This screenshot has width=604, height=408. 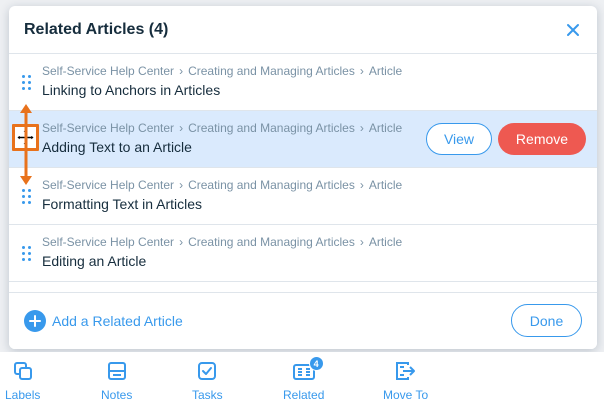 What do you see at coordinates (405, 371) in the screenshot?
I see `move-to-icon` at bounding box center [405, 371].